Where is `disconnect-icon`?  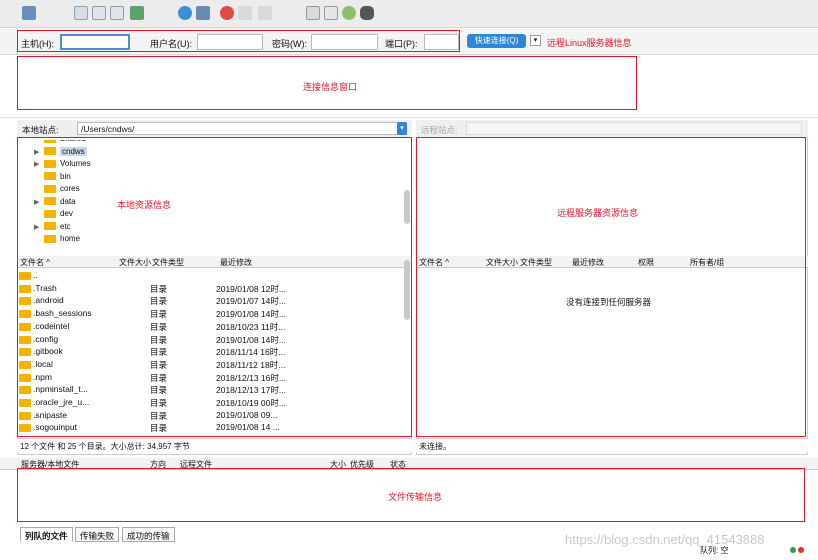 disconnect-icon is located at coordinates (245, 13).